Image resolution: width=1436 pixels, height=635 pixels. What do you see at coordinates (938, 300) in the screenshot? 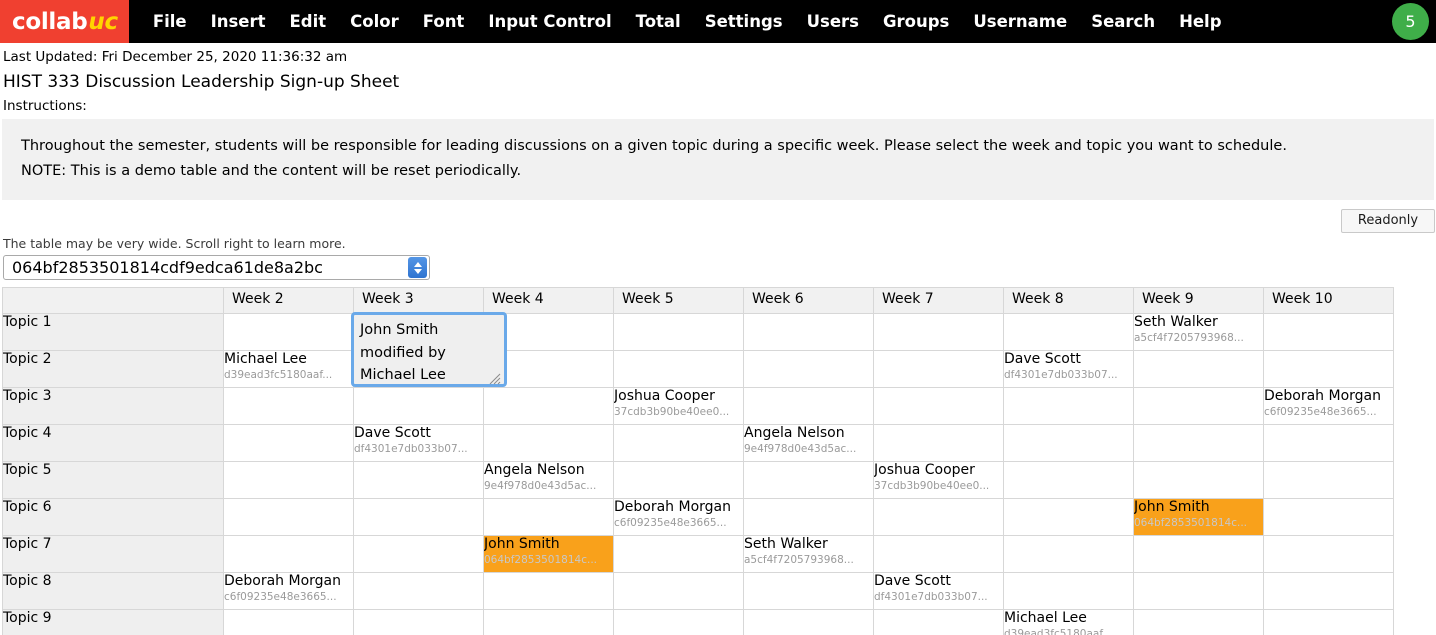
I see `column-header-week-7: Week 7` at bounding box center [938, 300].